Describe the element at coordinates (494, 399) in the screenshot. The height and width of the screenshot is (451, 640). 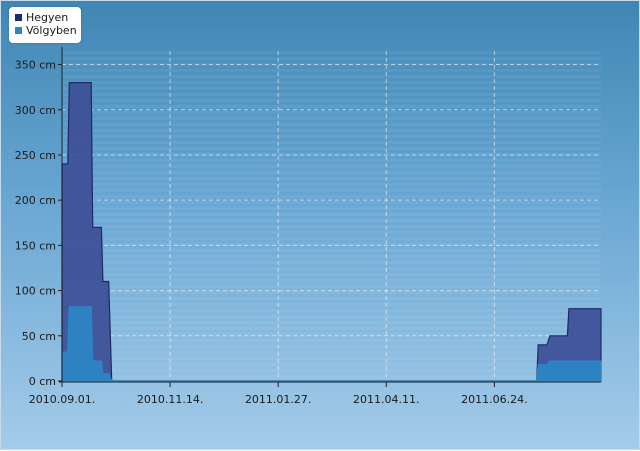
I see `x-tick-label: 2011.06.24.` at that location.